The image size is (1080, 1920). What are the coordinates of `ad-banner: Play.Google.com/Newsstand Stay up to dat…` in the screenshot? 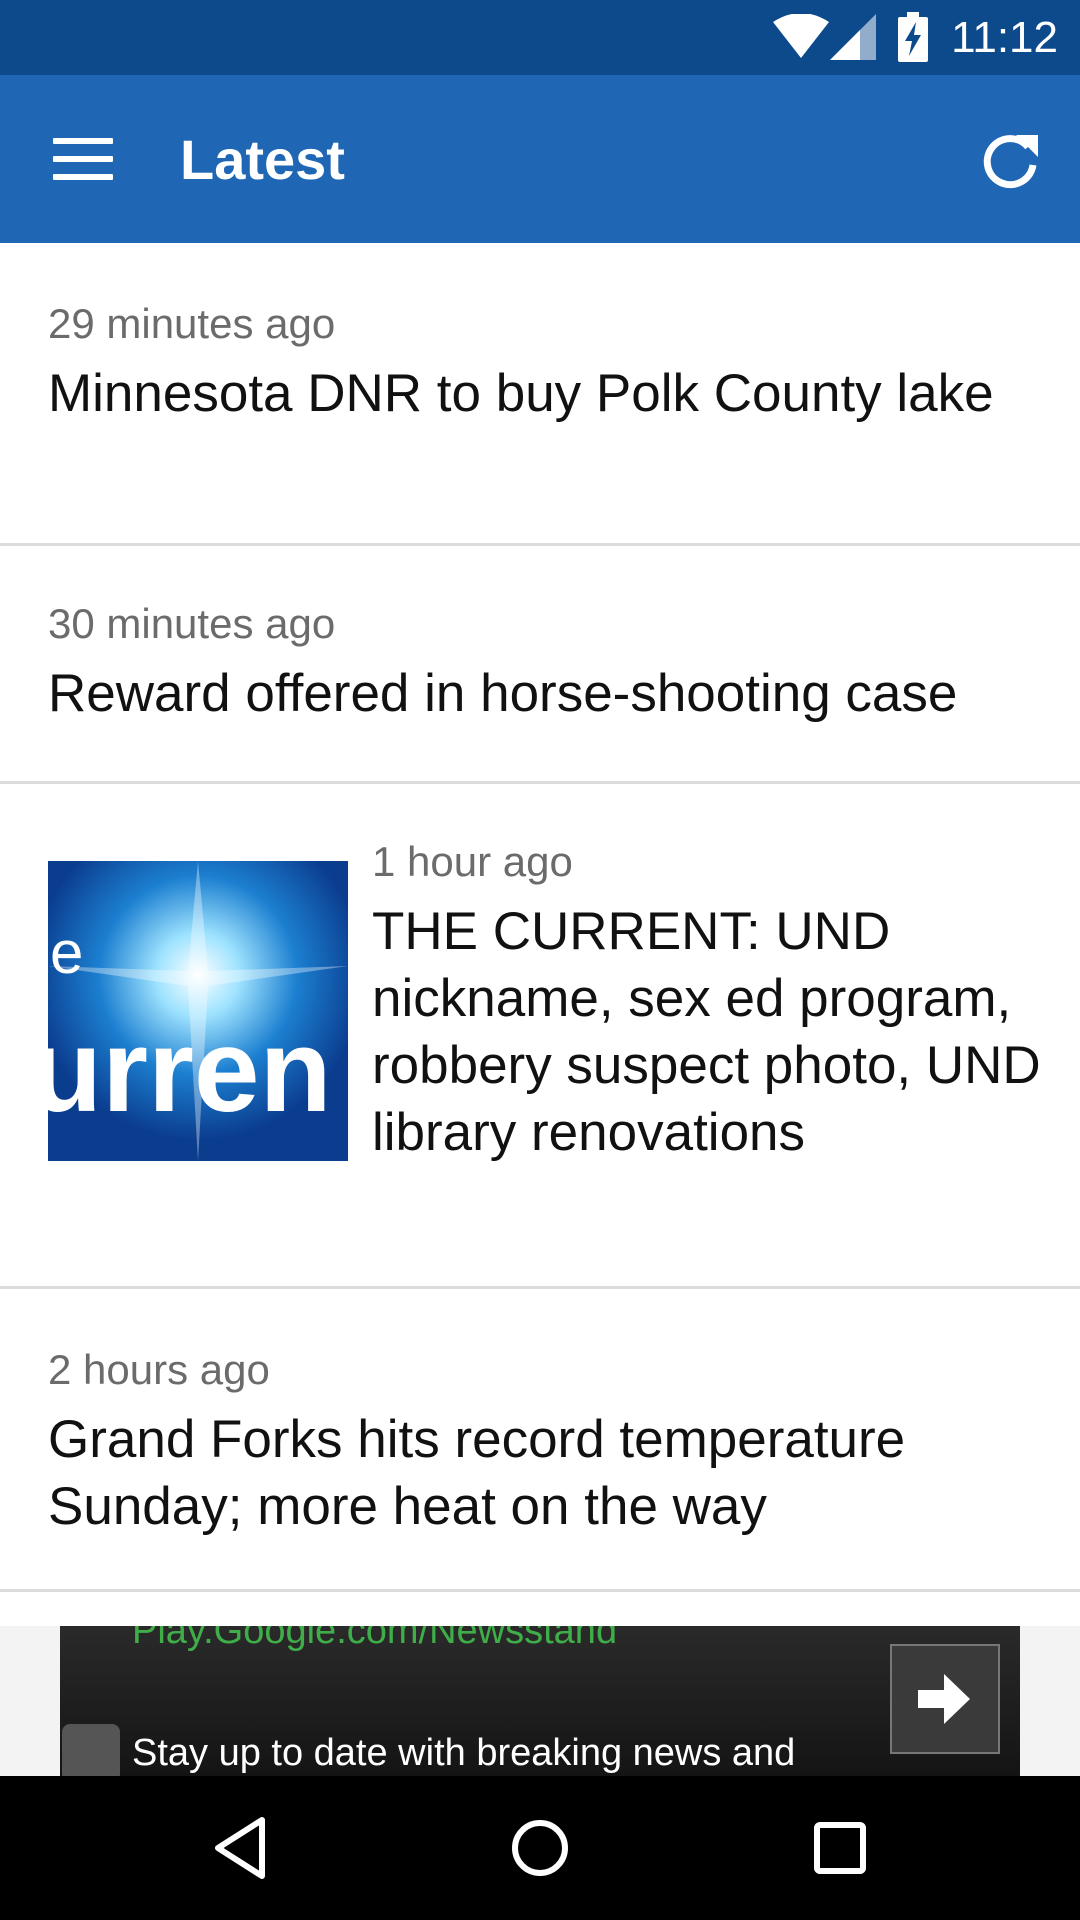 It's located at (540, 1701).